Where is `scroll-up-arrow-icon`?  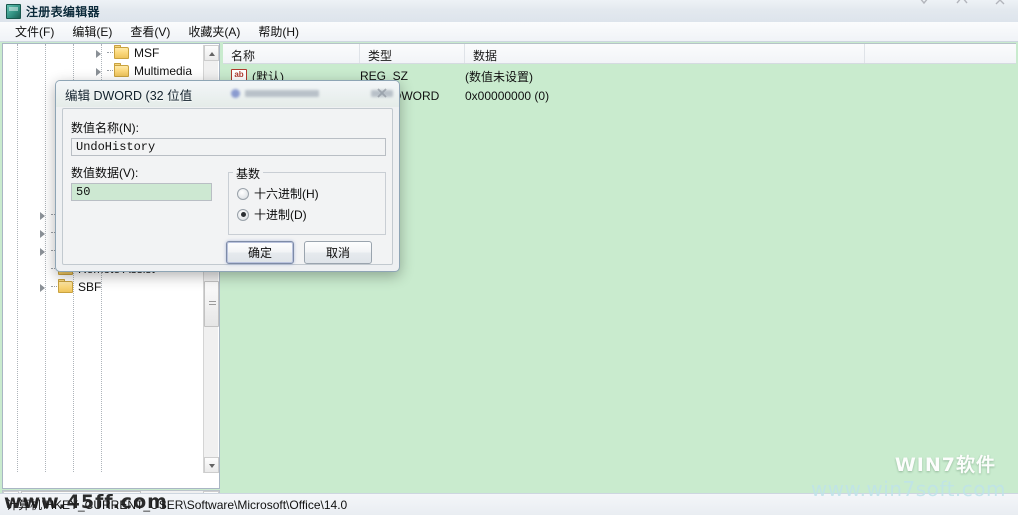
scroll-up-arrow-icon is located at coordinates (211, 53).